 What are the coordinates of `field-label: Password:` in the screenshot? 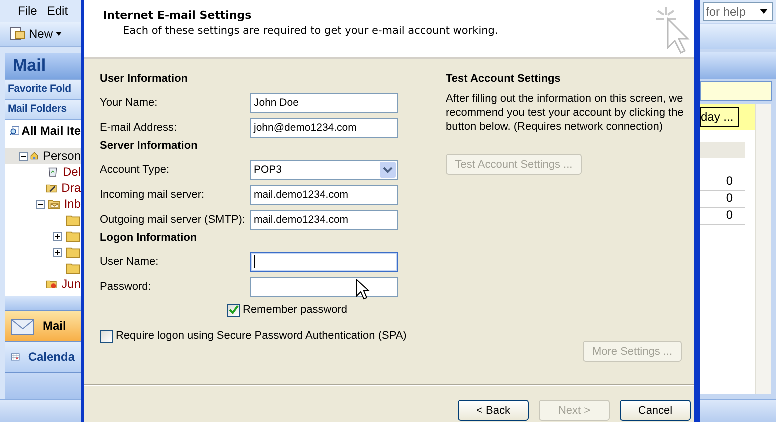 It's located at (126, 286).